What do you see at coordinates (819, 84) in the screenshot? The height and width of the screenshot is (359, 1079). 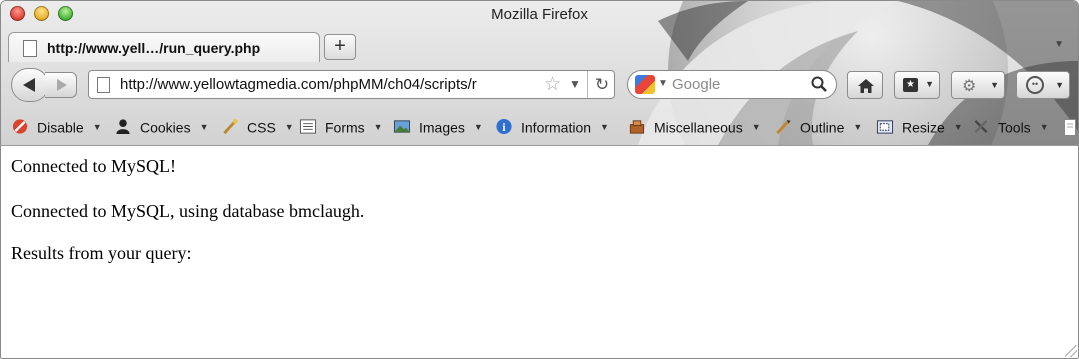 I see `search-icon` at bounding box center [819, 84].